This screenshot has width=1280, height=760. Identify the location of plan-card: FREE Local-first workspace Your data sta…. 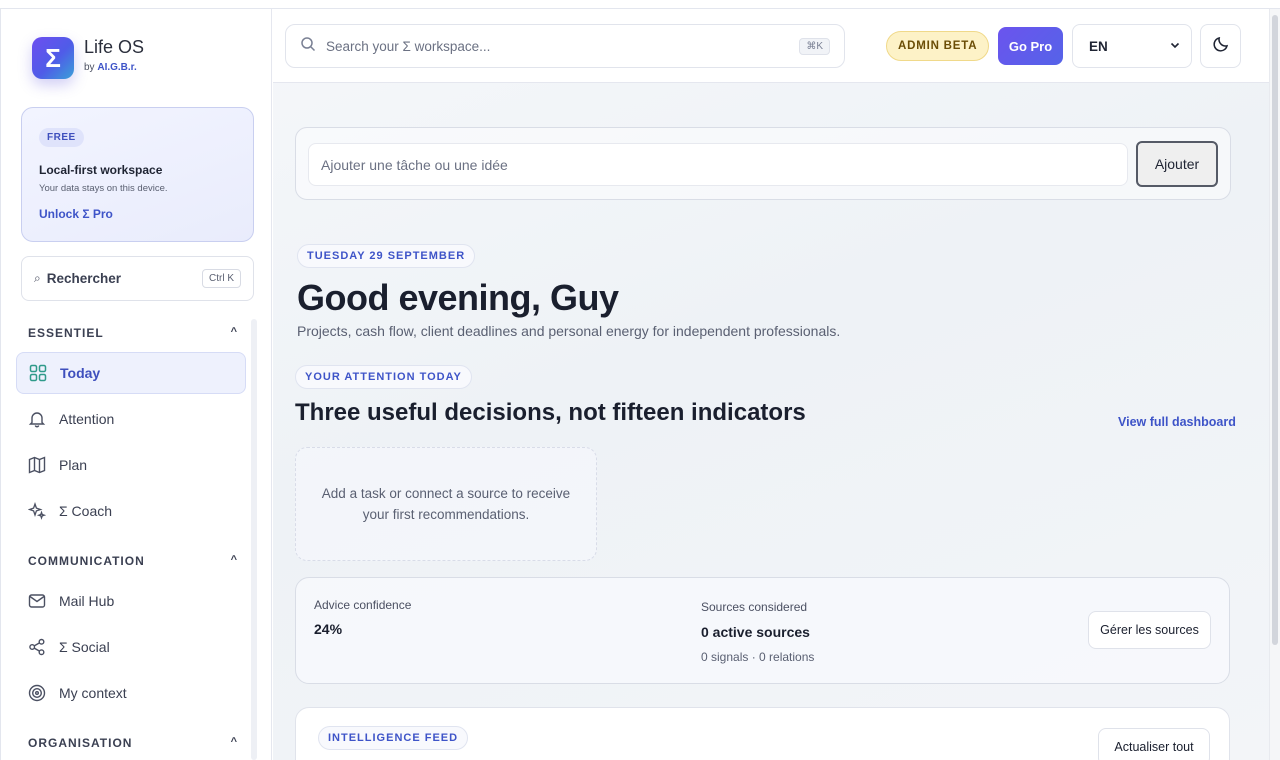
(137, 174).